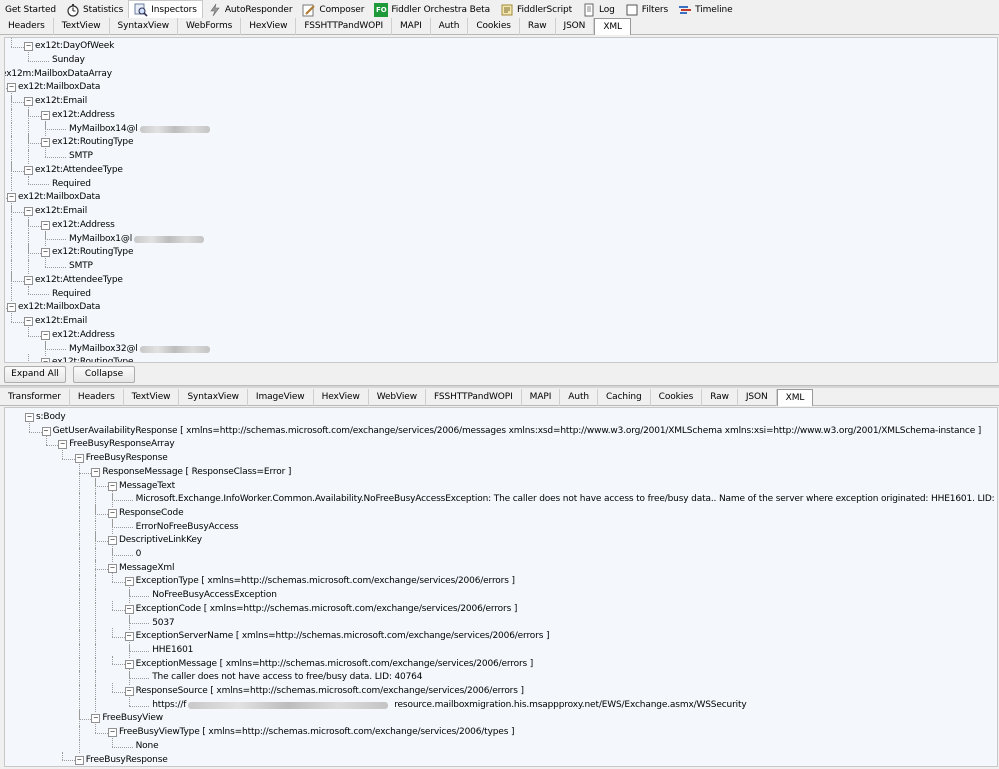  I want to click on tab-composer: Composer, so click(333, 9).